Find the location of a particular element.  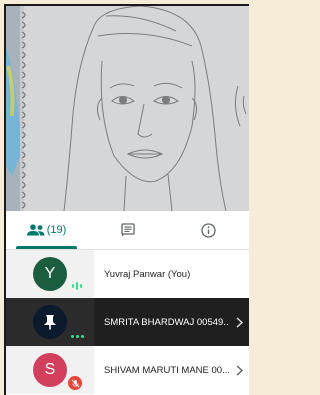

avatar: Y is located at coordinates (50, 274).